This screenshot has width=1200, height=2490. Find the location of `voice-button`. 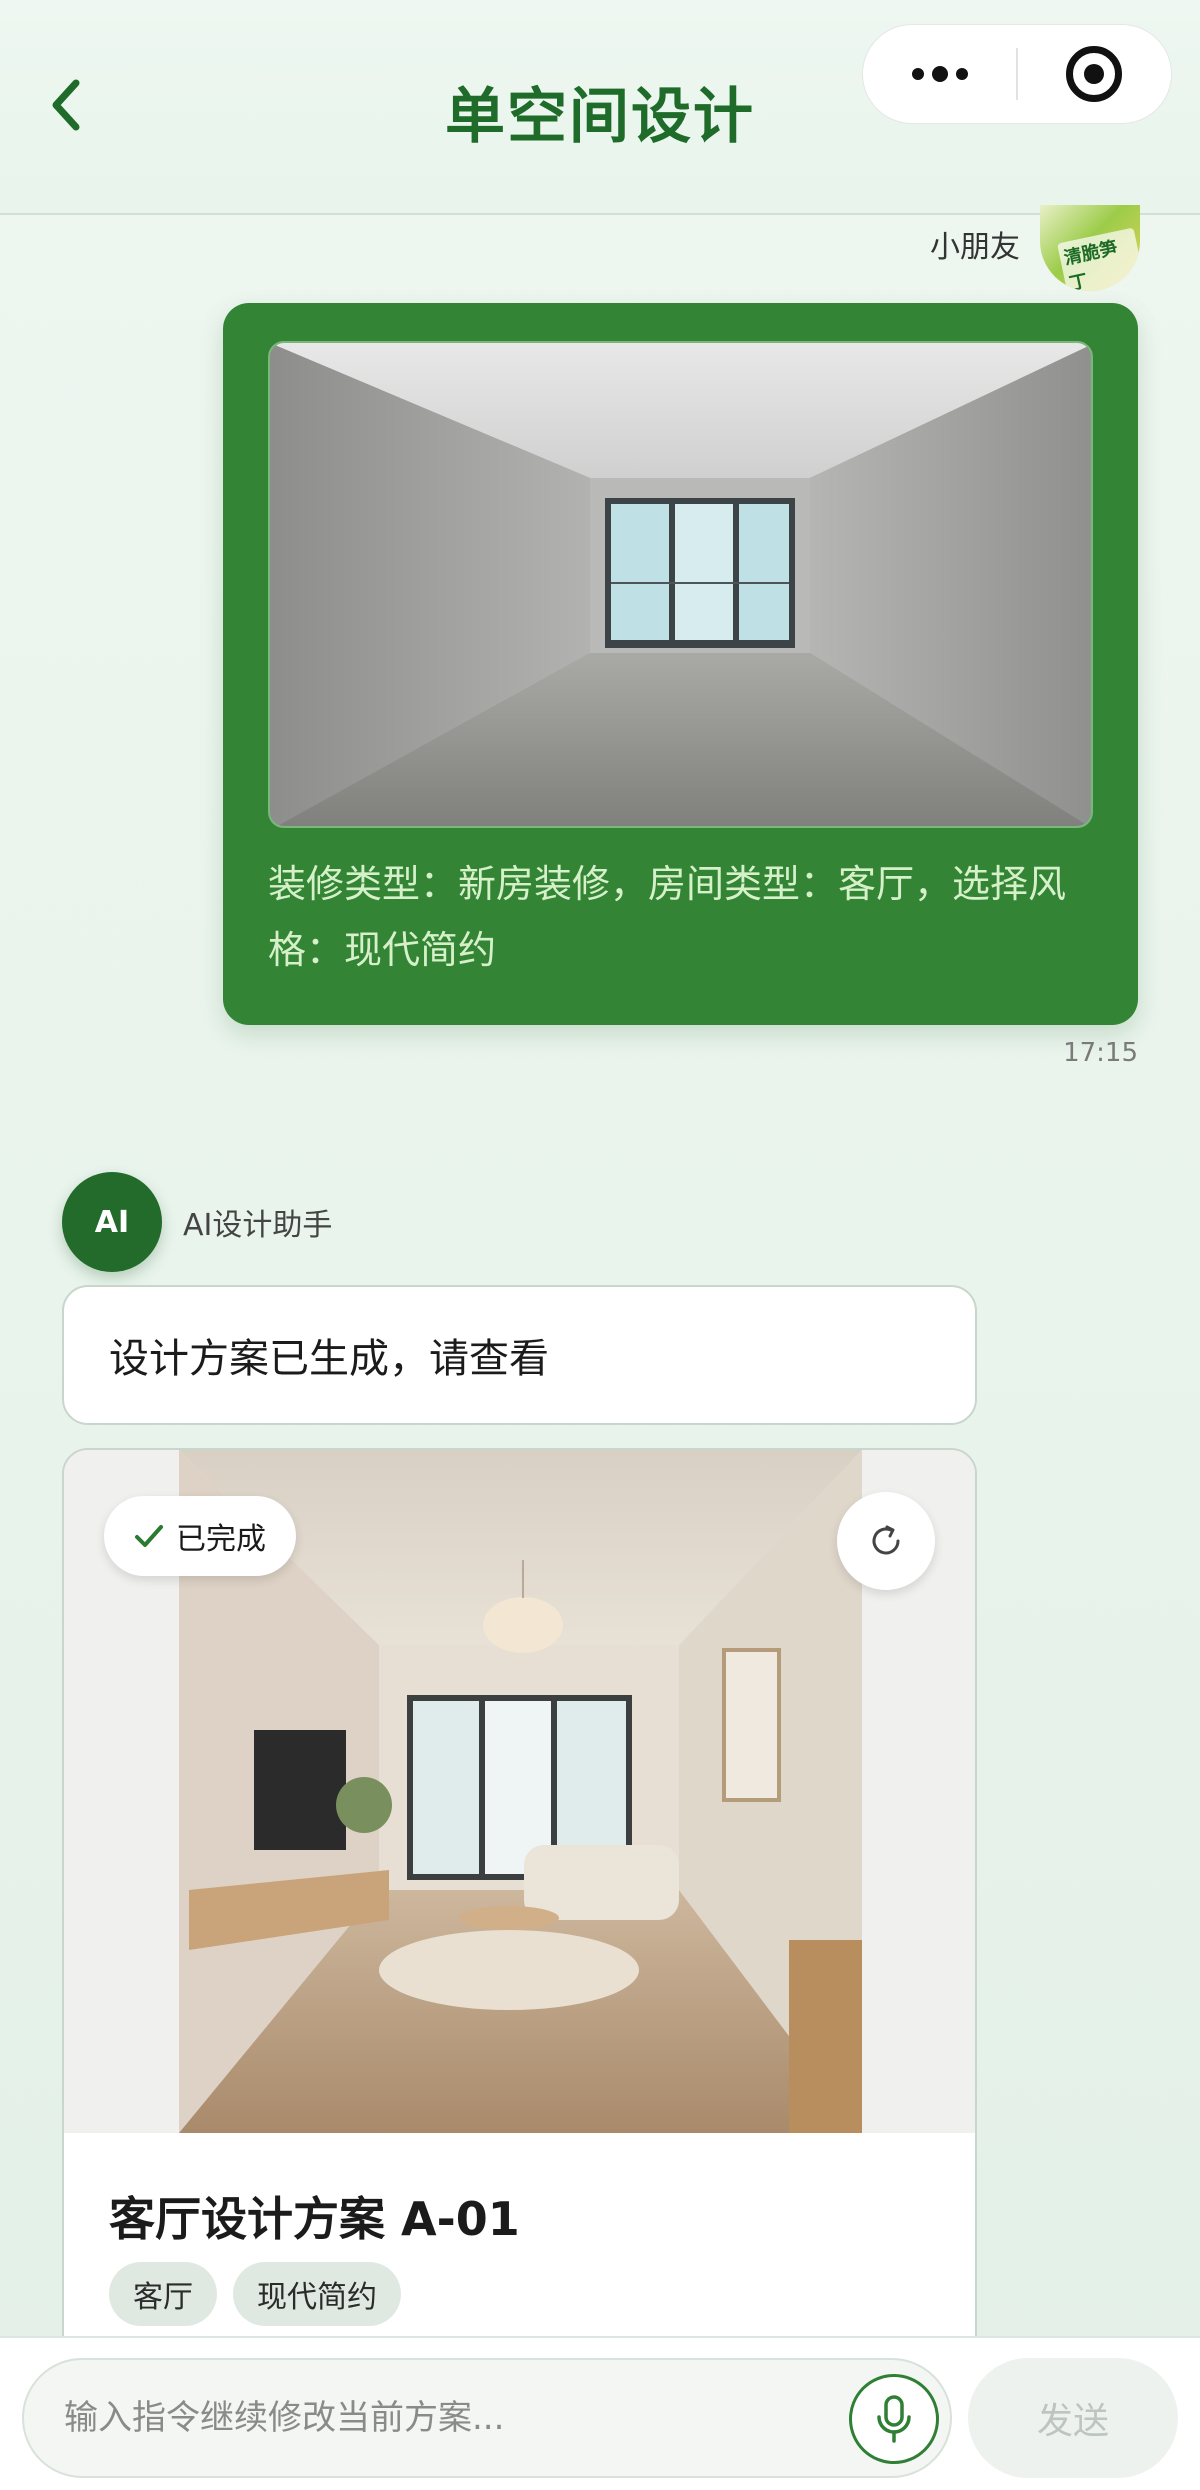

voice-button is located at coordinates (894, 2419).